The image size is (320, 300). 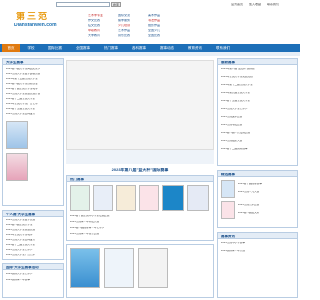 I want to click on list-item: 2023年全国大学生电子, so click(x=19, y=235).